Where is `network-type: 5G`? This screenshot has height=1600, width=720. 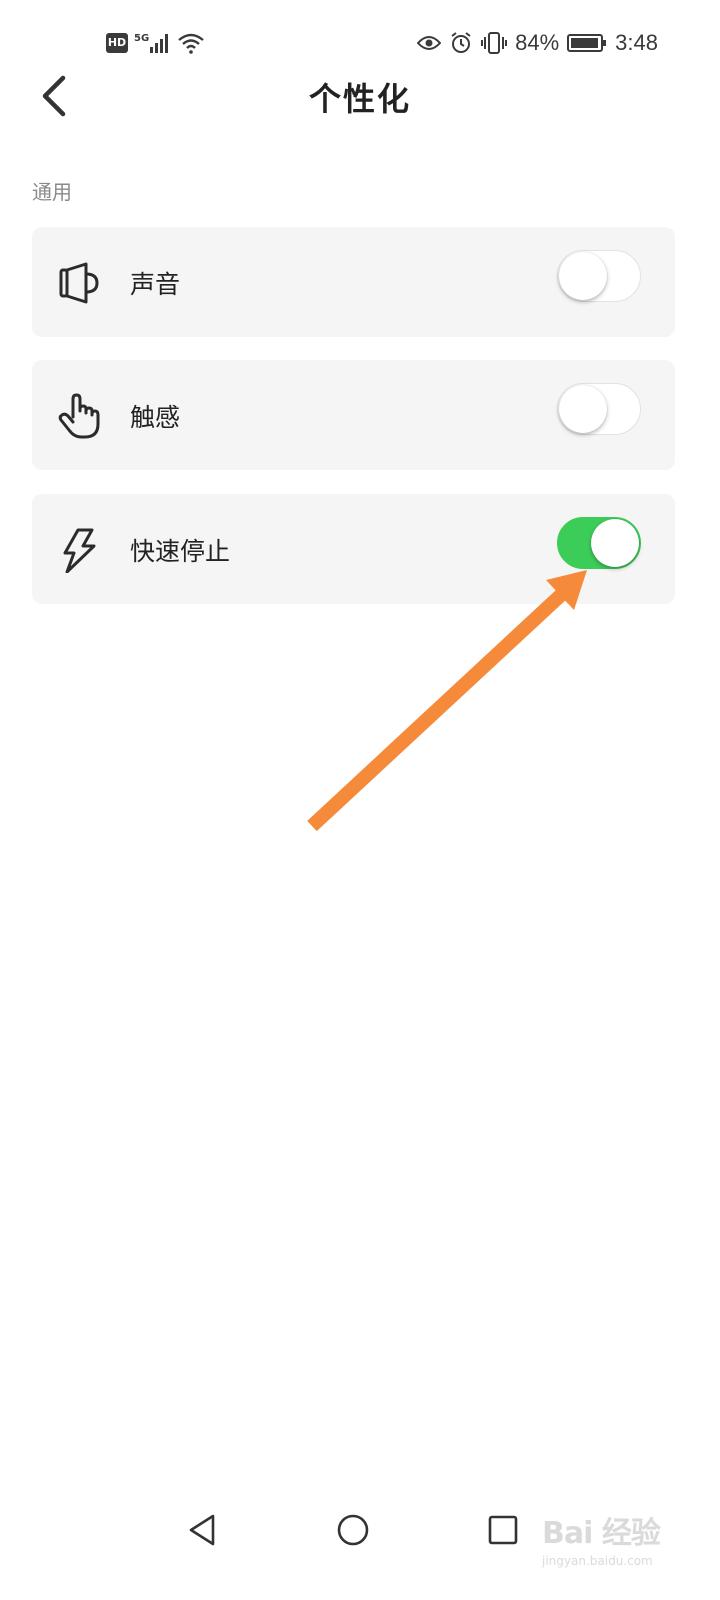 network-type: 5G is located at coordinates (142, 38).